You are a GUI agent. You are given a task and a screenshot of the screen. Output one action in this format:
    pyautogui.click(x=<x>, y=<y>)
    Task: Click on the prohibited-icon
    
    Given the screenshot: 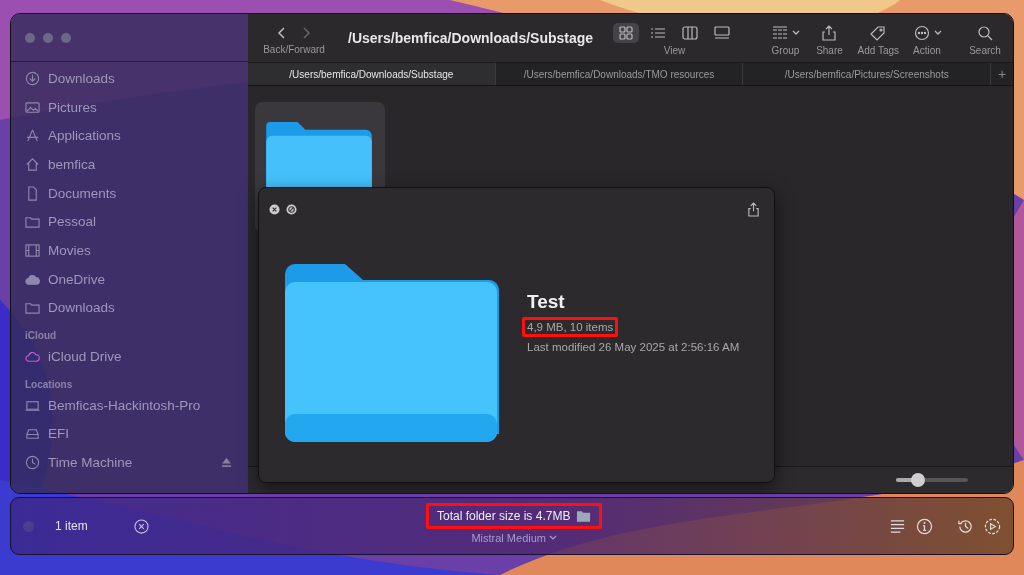 What is the action you would take?
    pyautogui.click(x=291, y=209)
    